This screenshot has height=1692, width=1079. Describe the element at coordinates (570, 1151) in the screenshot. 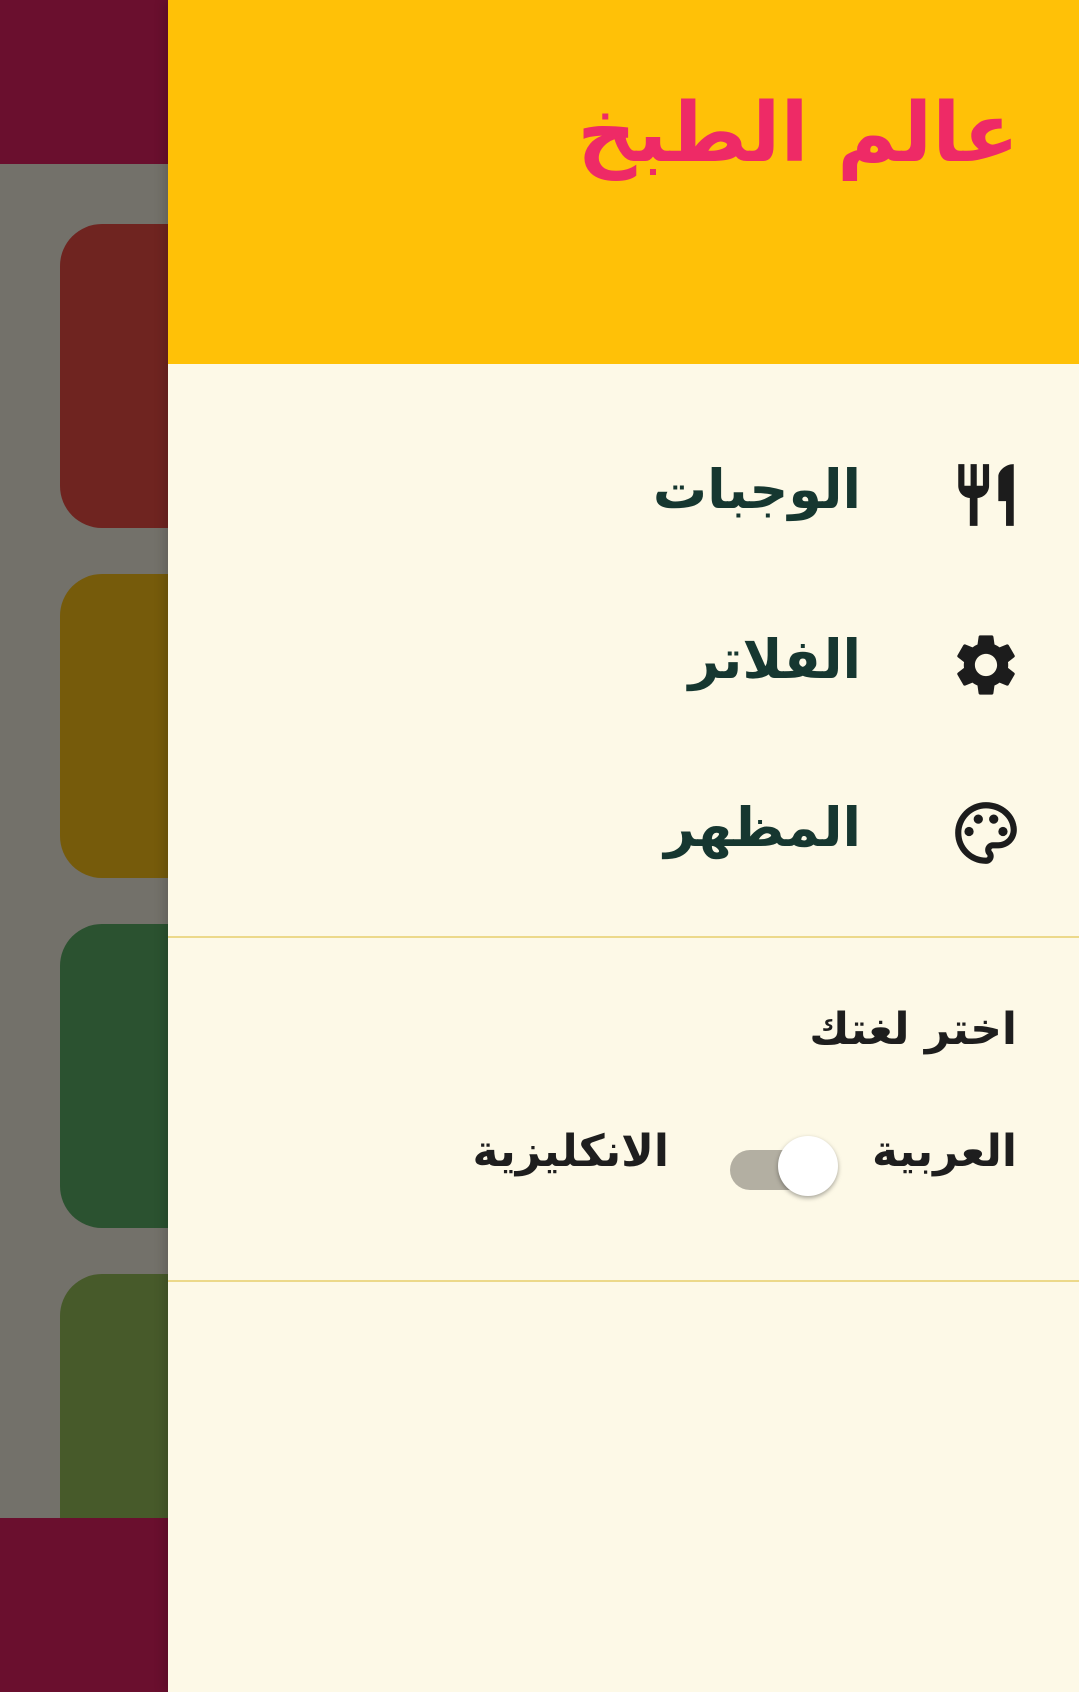

I see `language-option-english: الانكليزية` at that location.